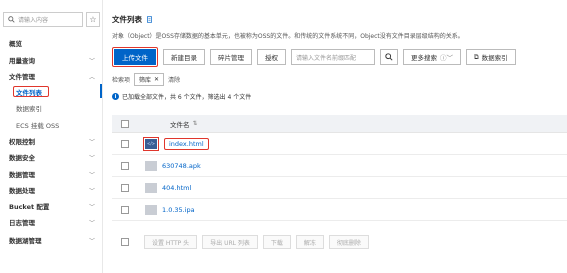  I want to click on upload-highlight: 上传文件, so click(135, 57).